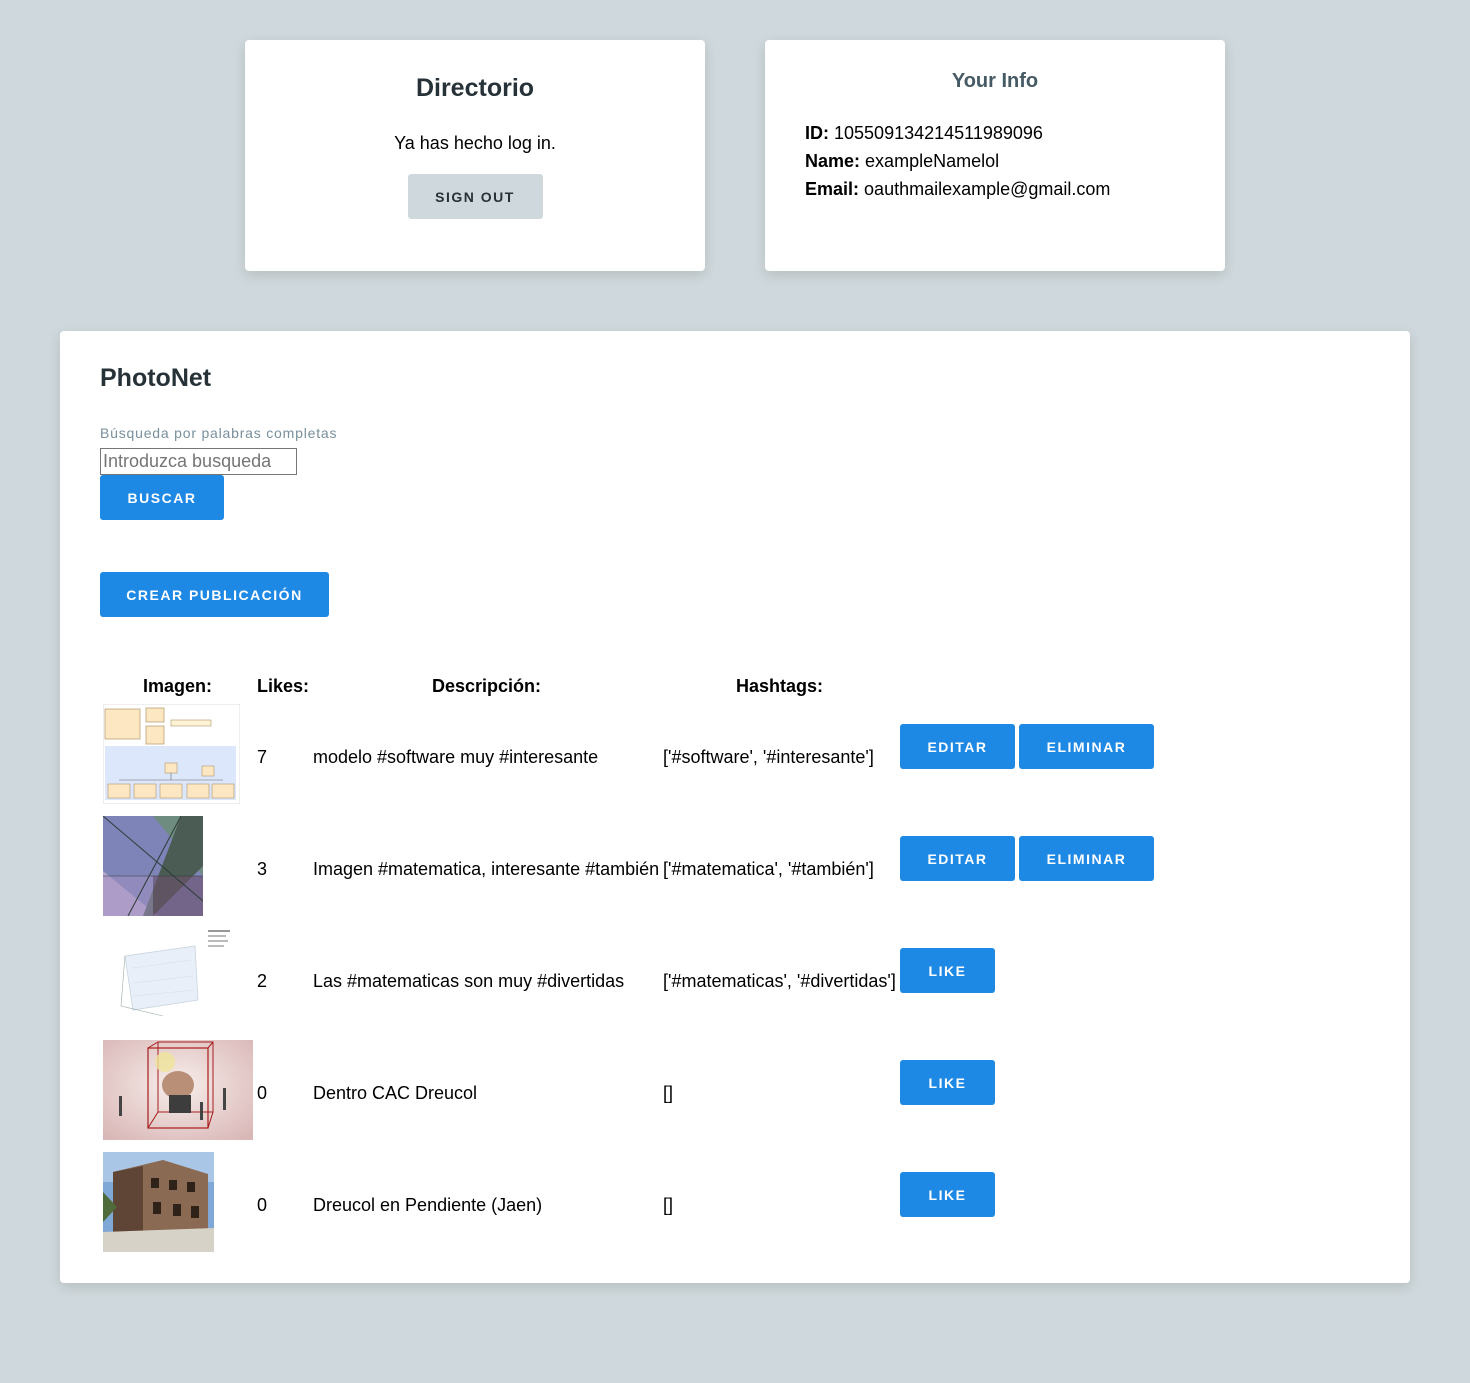 The width and height of the screenshot is (1470, 1383). Describe the element at coordinates (735, 1208) in the screenshot. I see `table-row: 0 Dreucol en Pendiente (Jaen) [] Like` at that location.